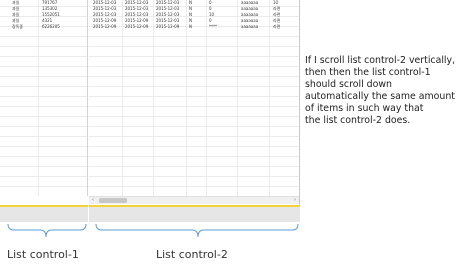 The width and height of the screenshot is (474, 270). Describe the element at coordinates (18, 26) in the screenshot. I see `list-control-1-cell: 장독좋` at that location.